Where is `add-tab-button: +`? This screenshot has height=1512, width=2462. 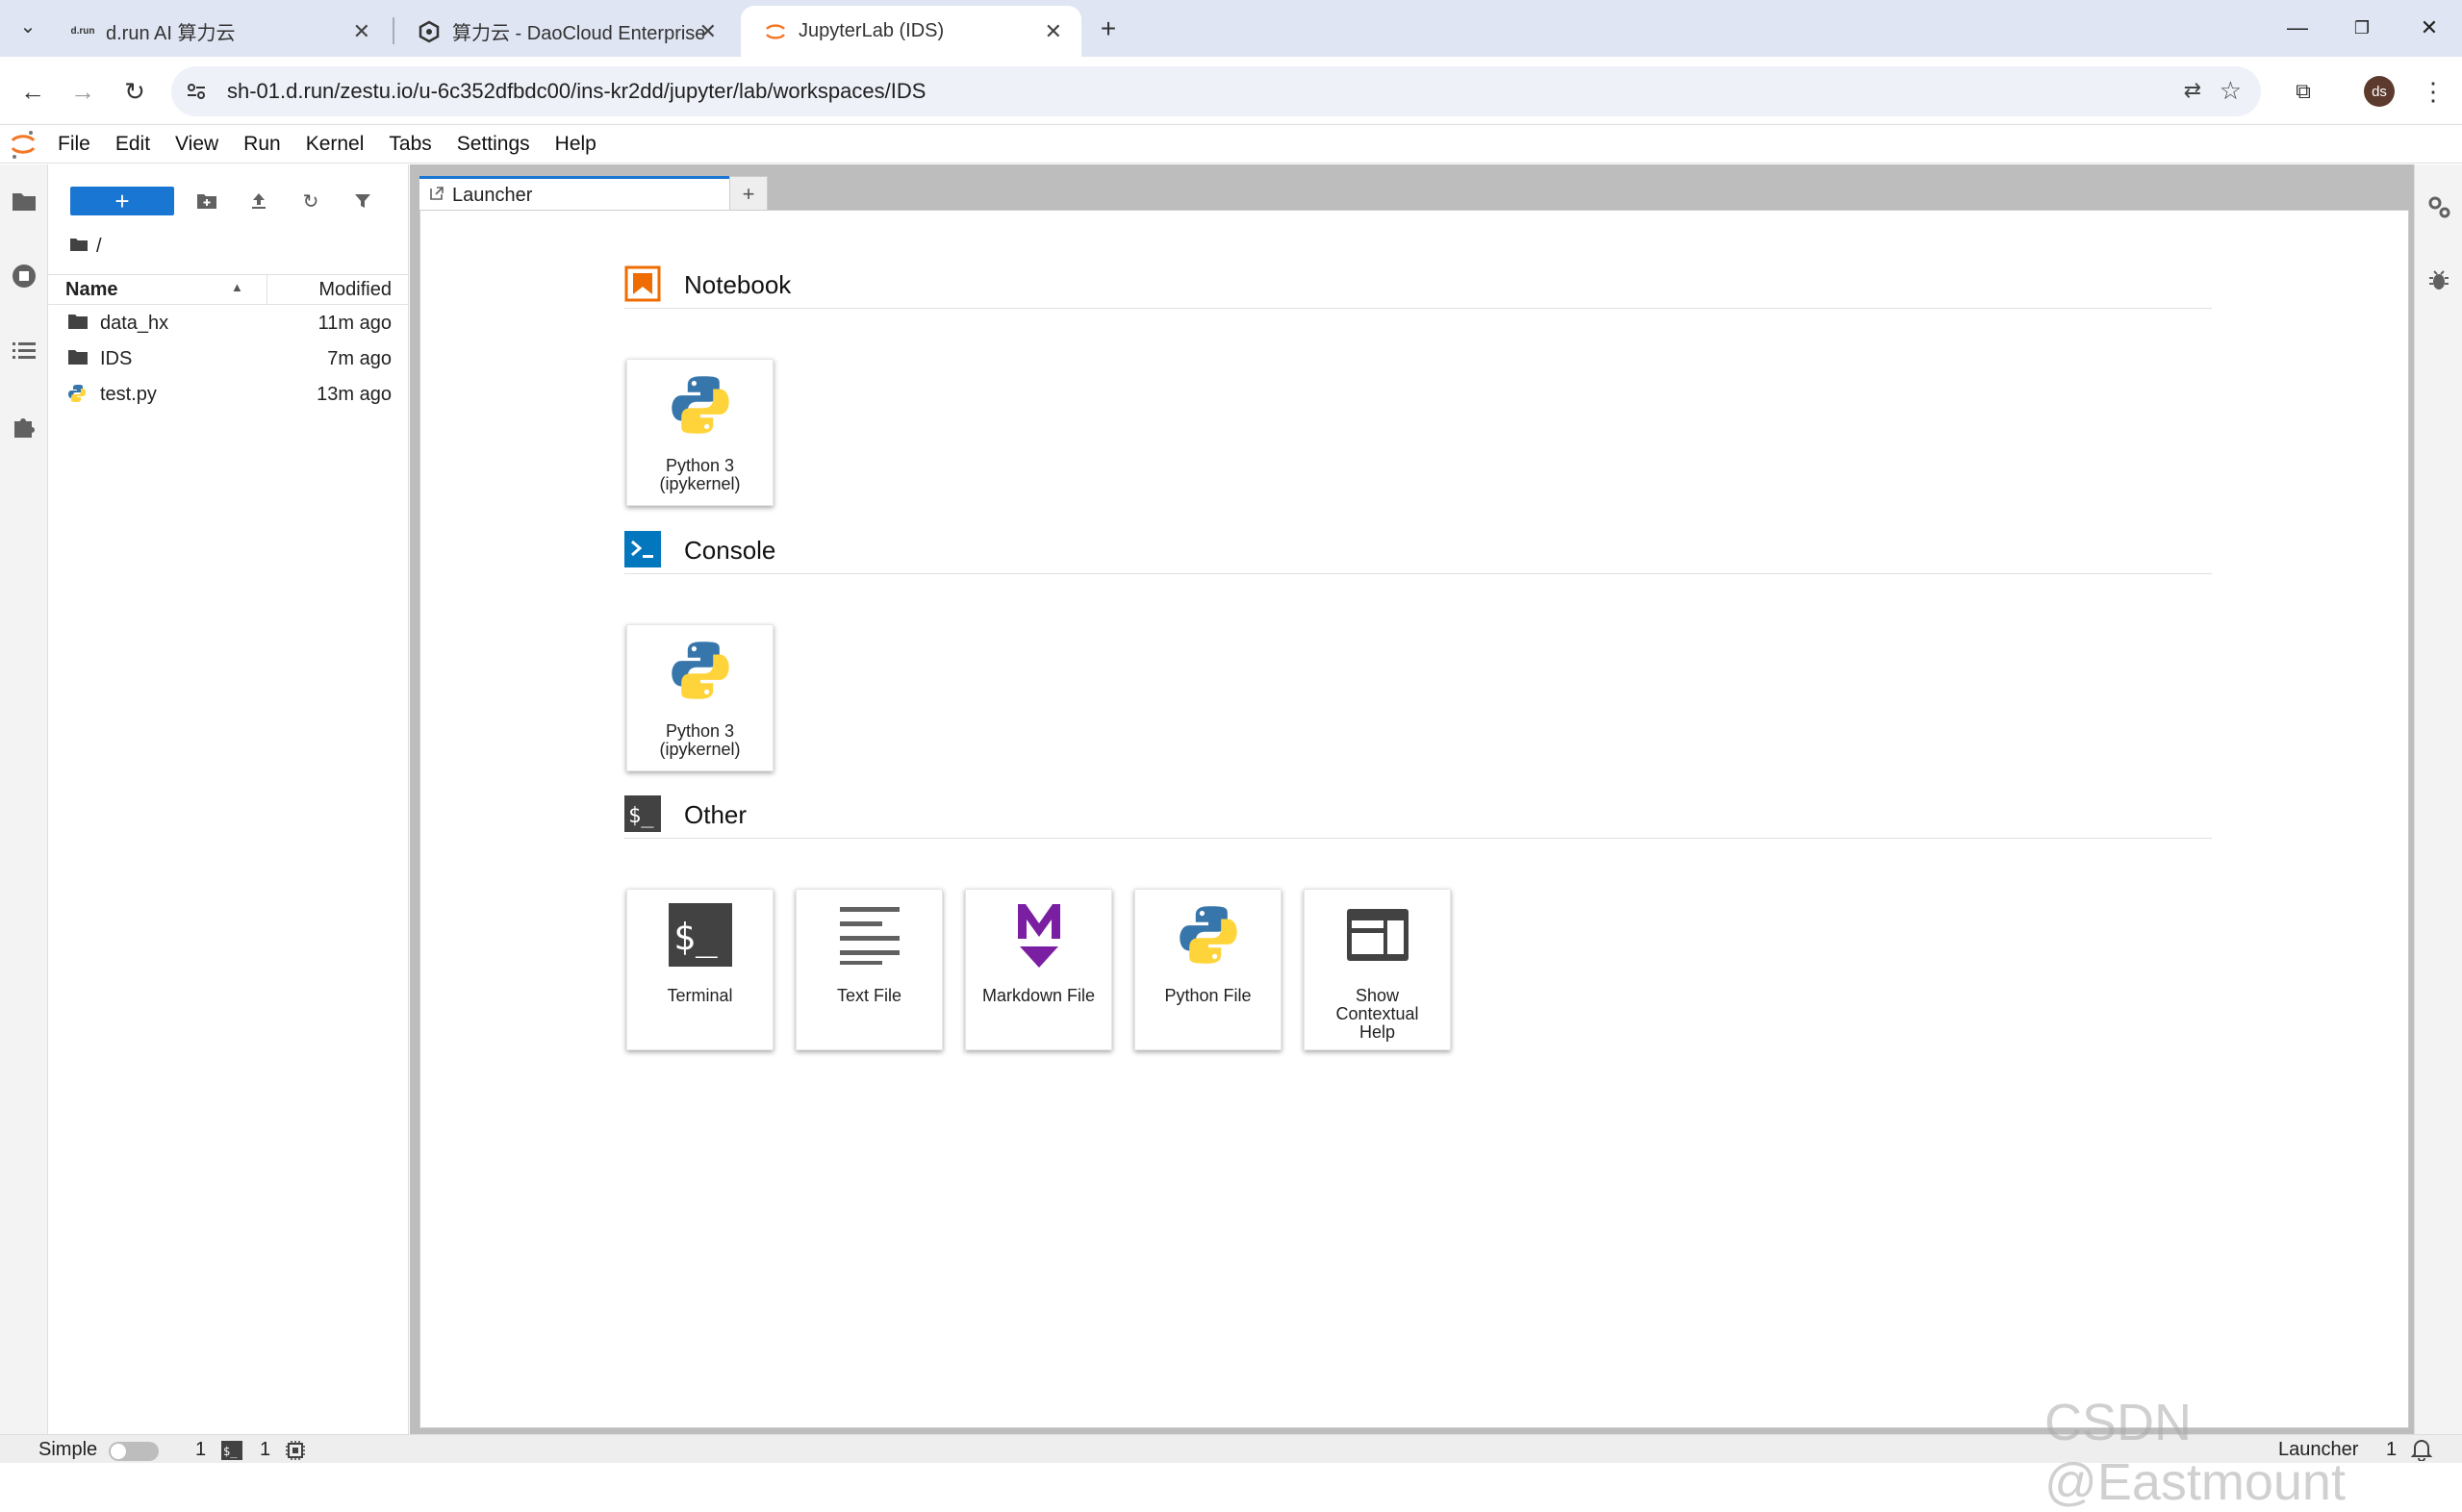
add-tab-button: + is located at coordinates (748, 194).